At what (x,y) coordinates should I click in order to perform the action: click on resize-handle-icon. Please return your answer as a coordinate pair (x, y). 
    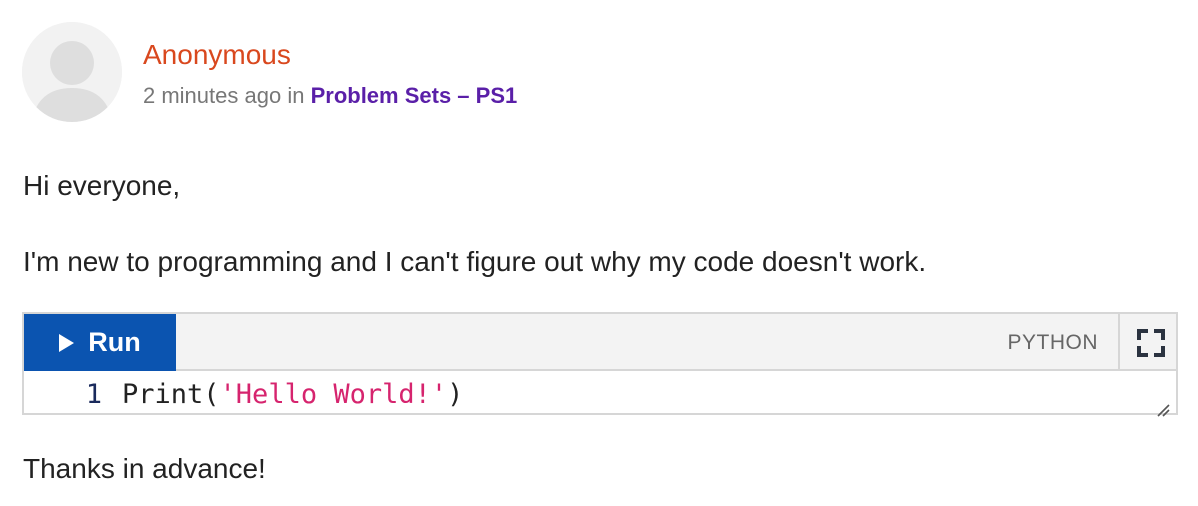
    Looking at the image, I should click on (1162, 405).